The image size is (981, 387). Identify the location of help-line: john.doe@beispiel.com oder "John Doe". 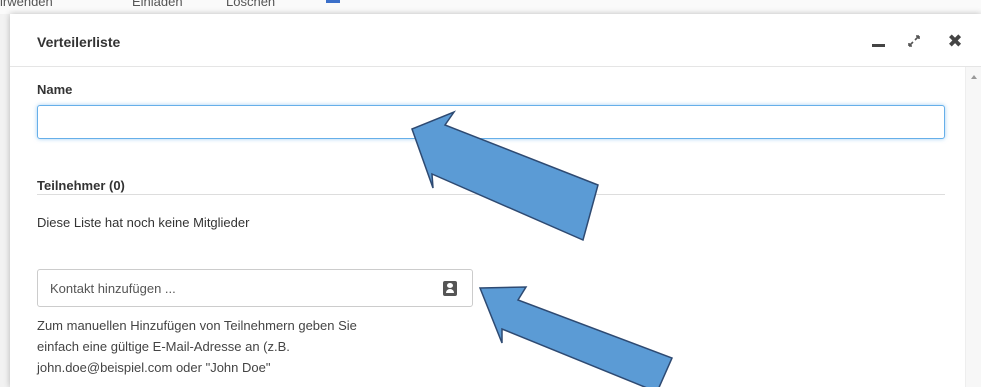
(154, 367).